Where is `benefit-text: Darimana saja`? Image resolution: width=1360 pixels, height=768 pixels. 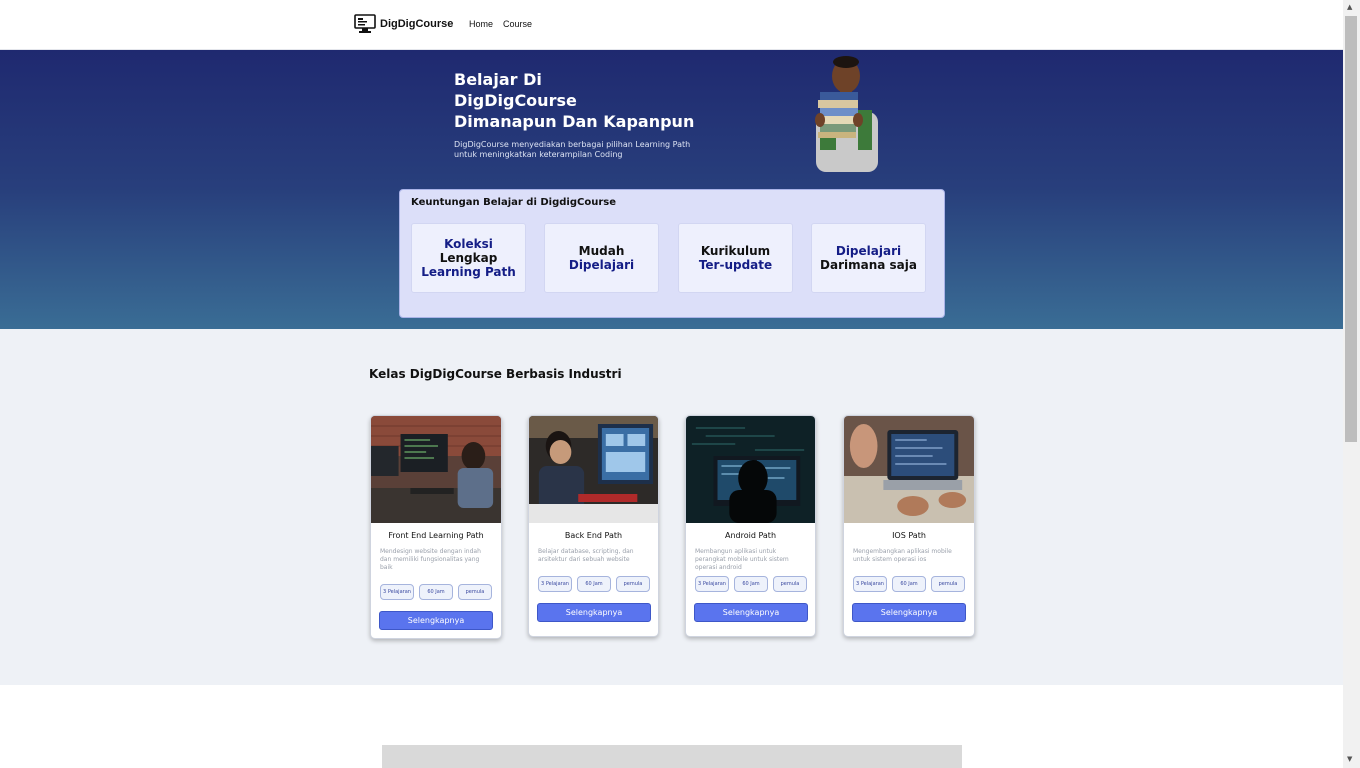 benefit-text: Darimana saja is located at coordinates (868, 265).